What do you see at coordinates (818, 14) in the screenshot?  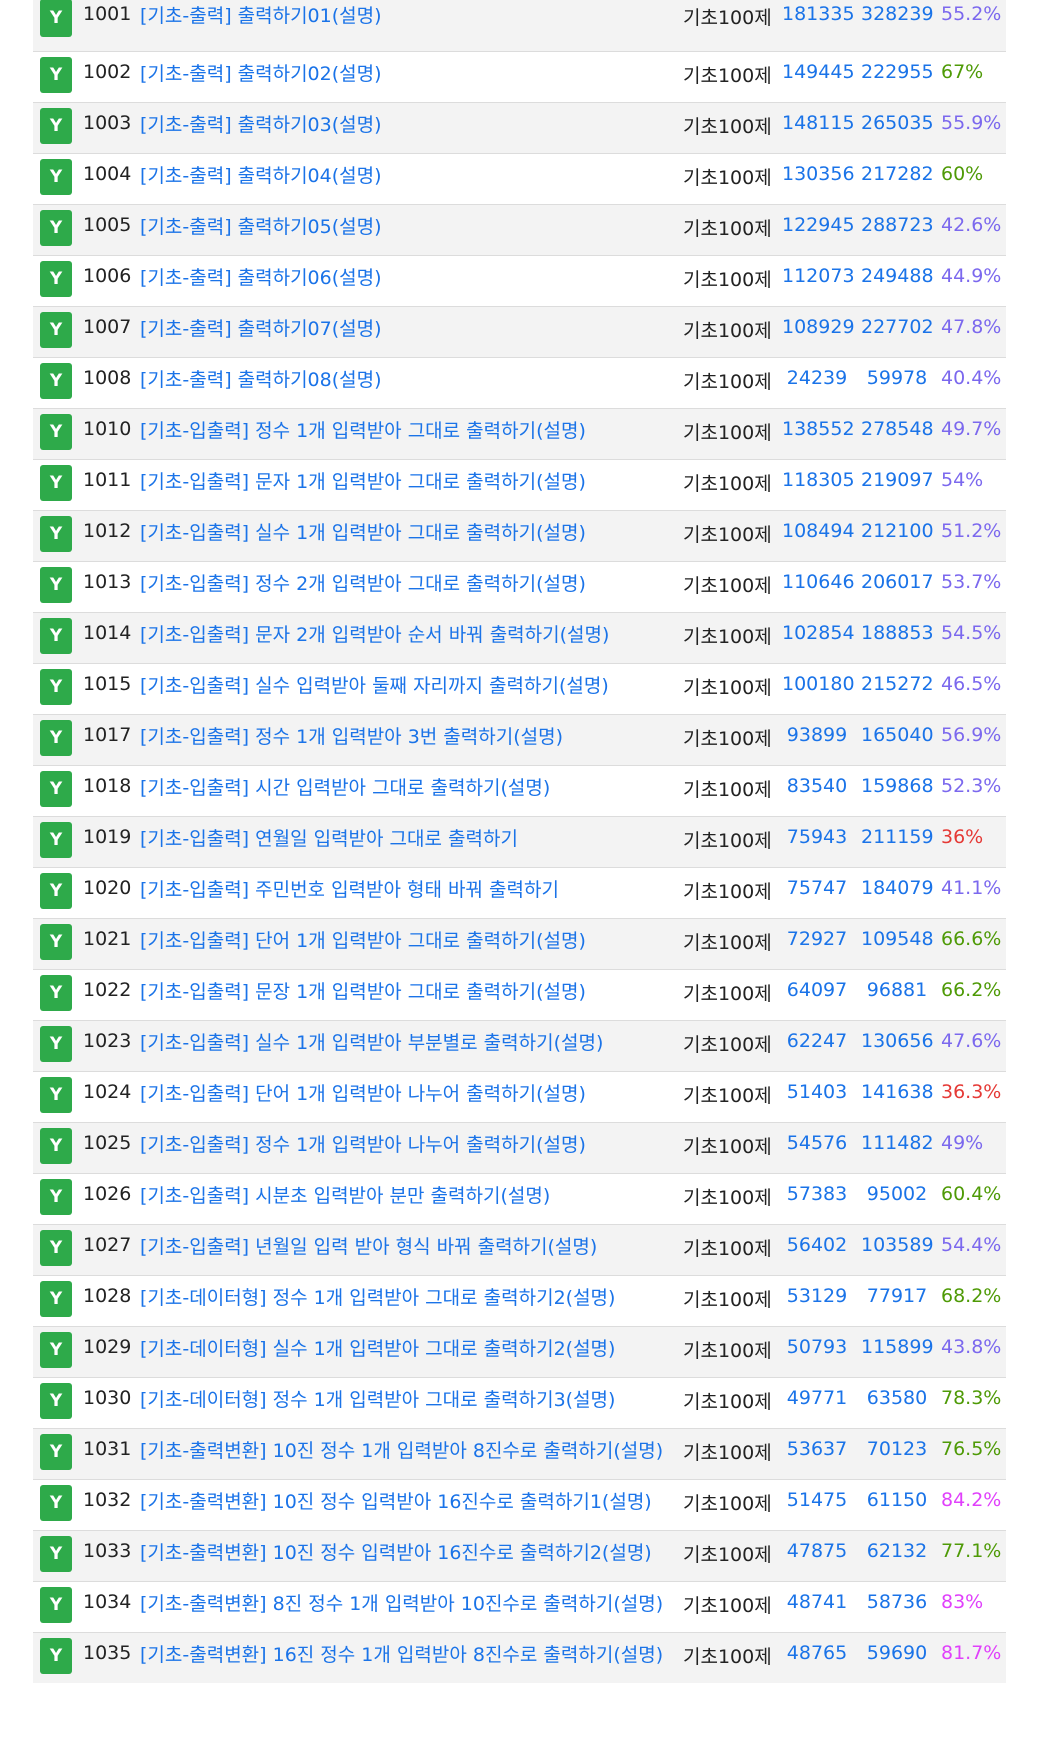 I see `solved-count-link: 181335` at bounding box center [818, 14].